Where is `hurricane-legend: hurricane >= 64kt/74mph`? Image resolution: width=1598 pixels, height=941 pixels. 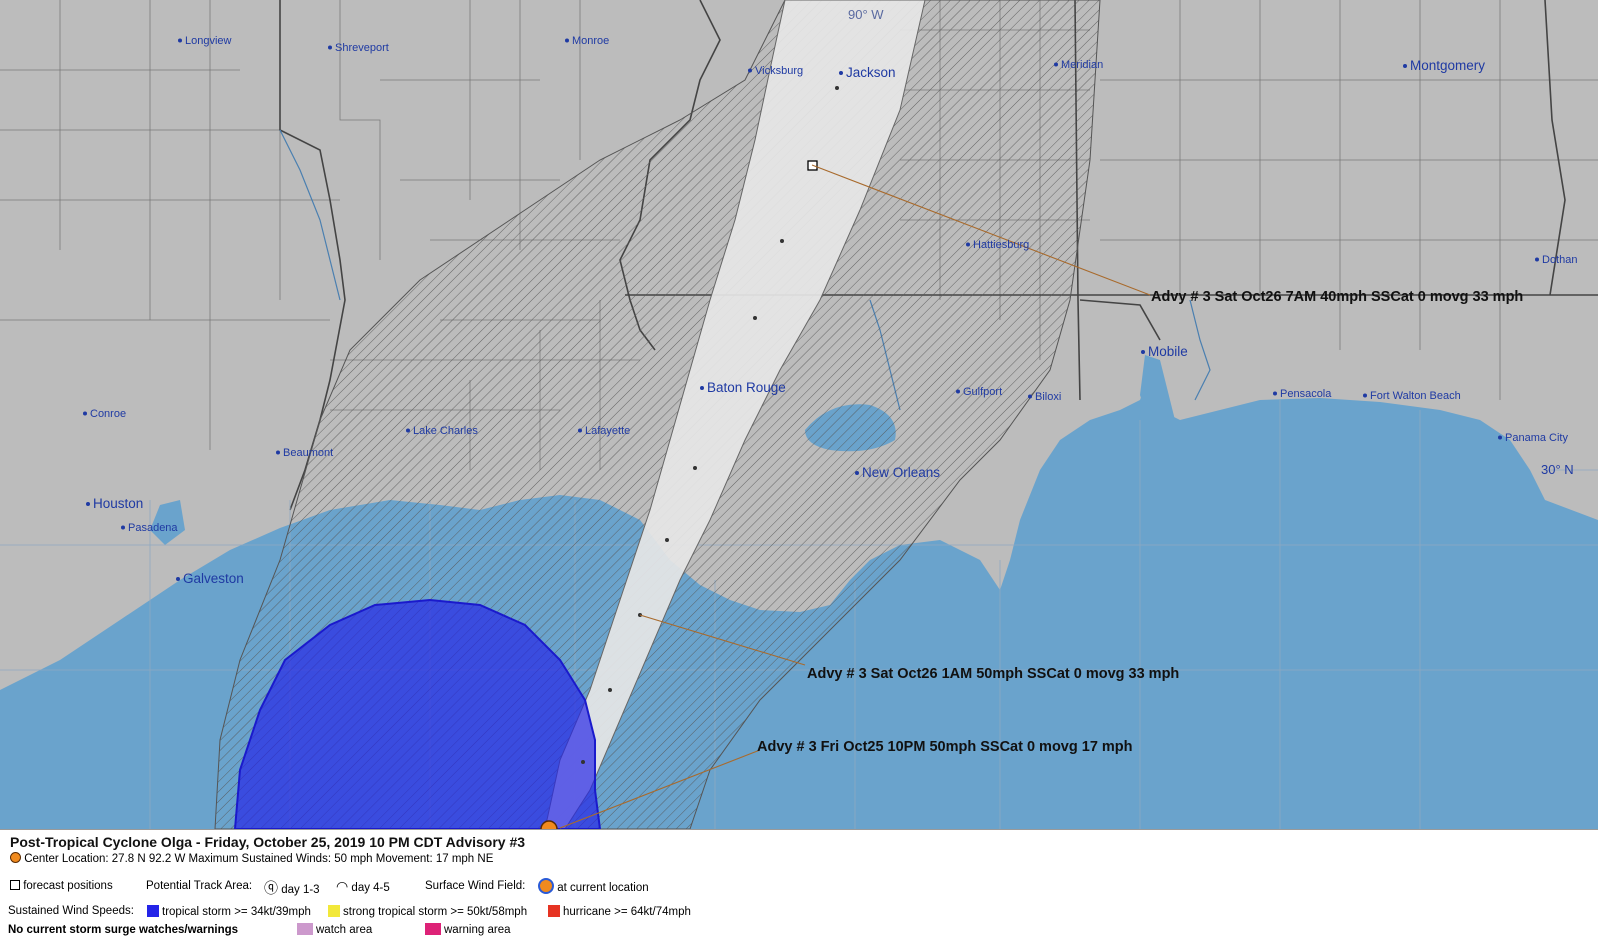
hurricane-legend: hurricane >= 64kt/74mph is located at coordinates (619, 911).